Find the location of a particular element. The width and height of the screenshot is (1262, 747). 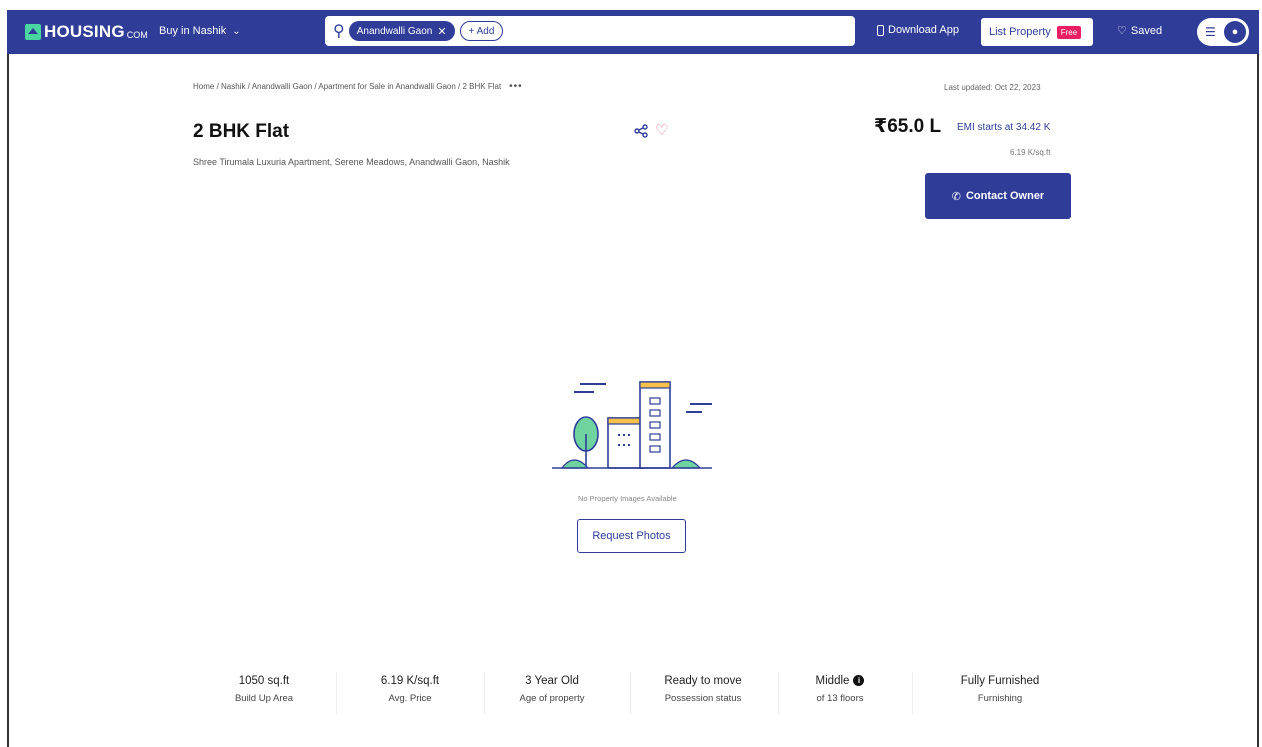

no-images-text: No Property Images Available is located at coordinates (627, 498).